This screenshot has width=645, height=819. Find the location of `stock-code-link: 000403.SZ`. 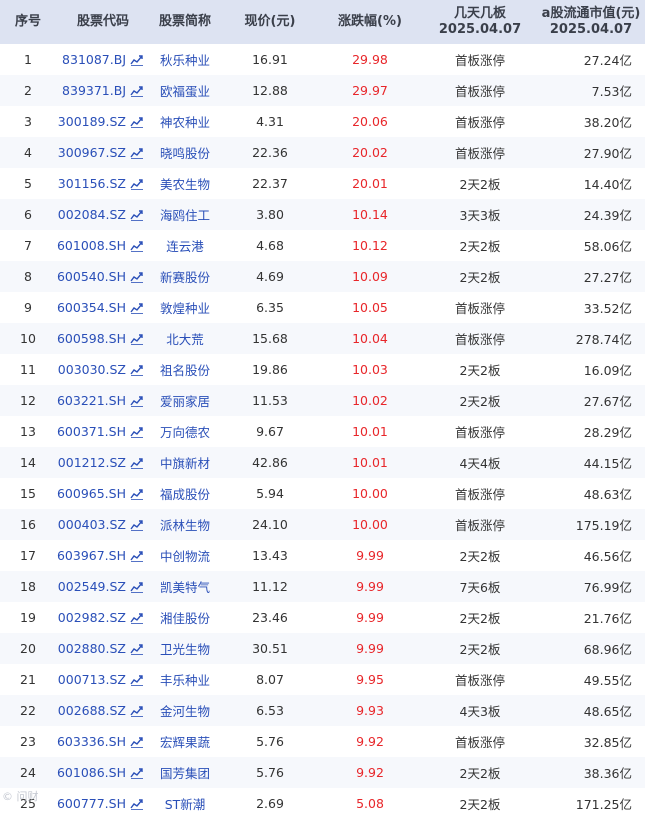

stock-code-link: 000403.SZ is located at coordinates (92, 524).